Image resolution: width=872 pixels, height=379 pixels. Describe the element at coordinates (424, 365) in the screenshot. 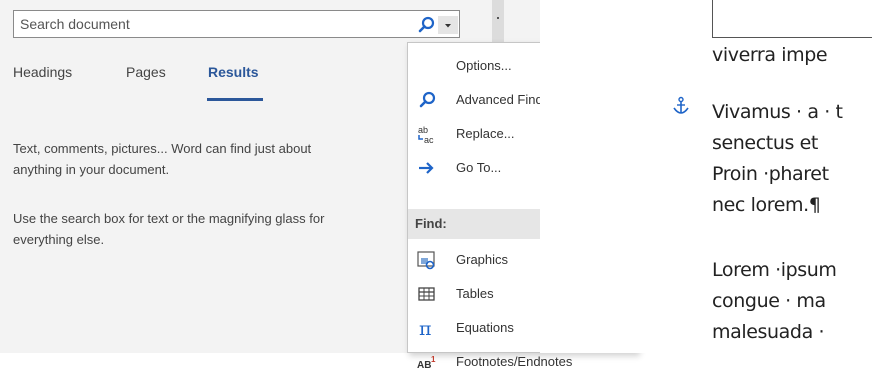

I see `svg-text: AB` at that location.